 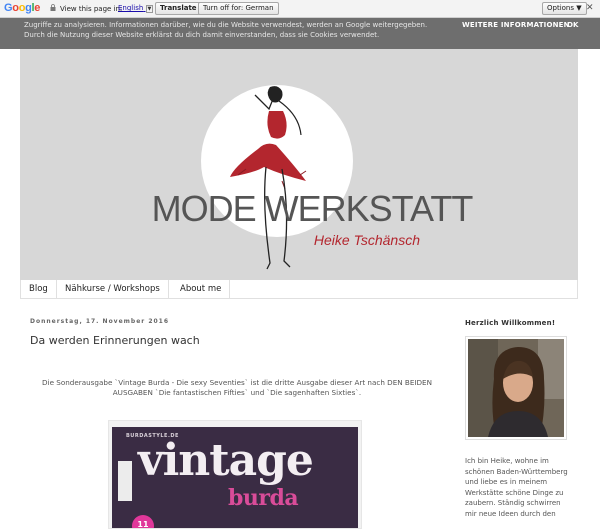 What do you see at coordinates (136, 8) in the screenshot?
I see `language-select: English ▼` at bounding box center [136, 8].